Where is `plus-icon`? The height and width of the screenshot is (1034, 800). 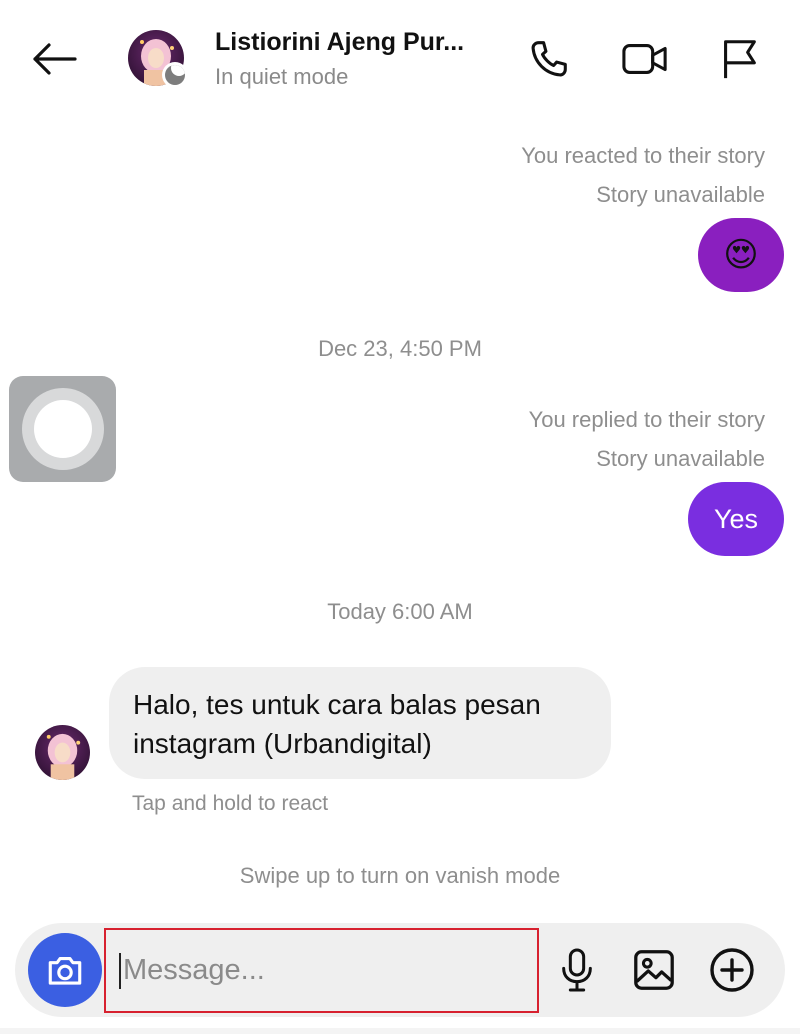 plus-icon is located at coordinates (732, 970).